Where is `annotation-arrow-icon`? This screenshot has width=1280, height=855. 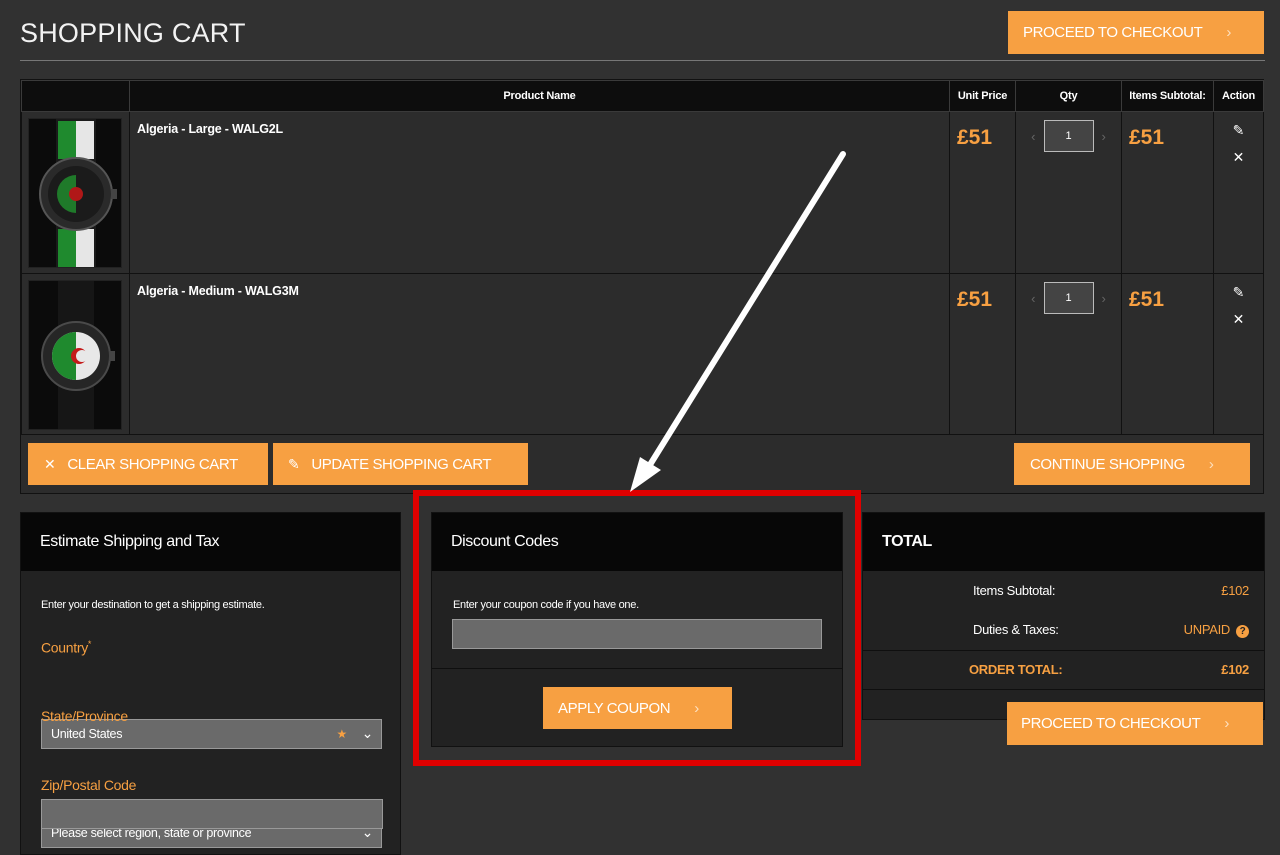
annotation-arrow-icon is located at coordinates (738, 321).